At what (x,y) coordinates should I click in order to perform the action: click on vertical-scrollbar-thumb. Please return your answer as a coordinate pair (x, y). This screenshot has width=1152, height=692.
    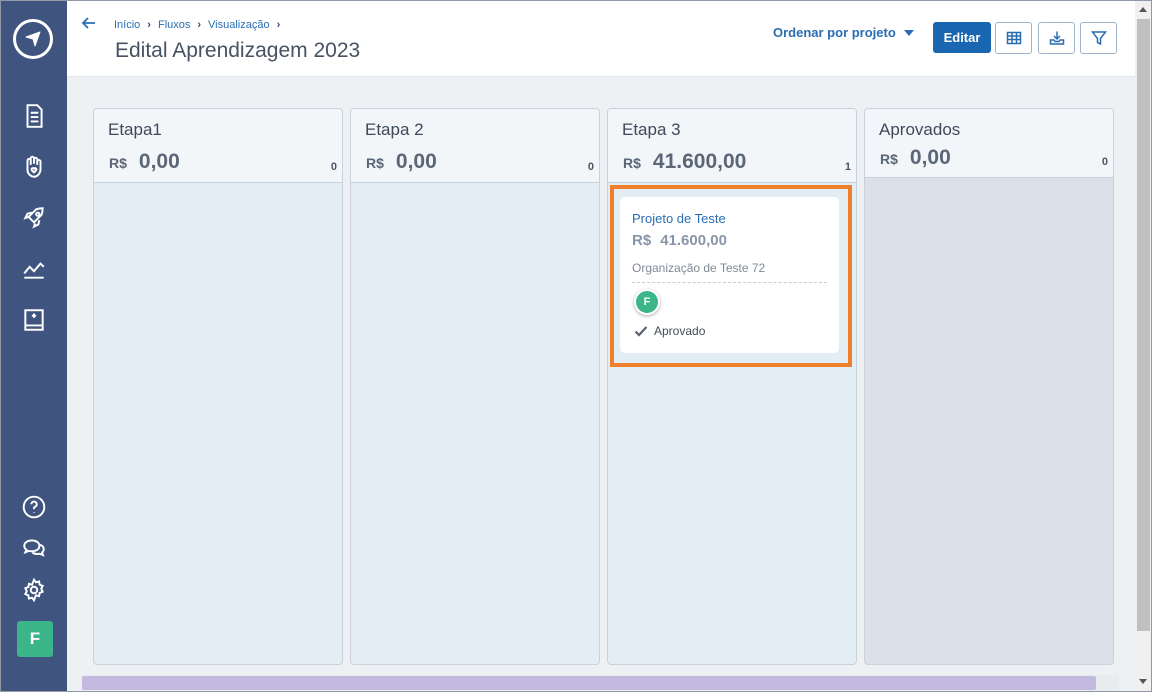
    Looking at the image, I should click on (1143, 325).